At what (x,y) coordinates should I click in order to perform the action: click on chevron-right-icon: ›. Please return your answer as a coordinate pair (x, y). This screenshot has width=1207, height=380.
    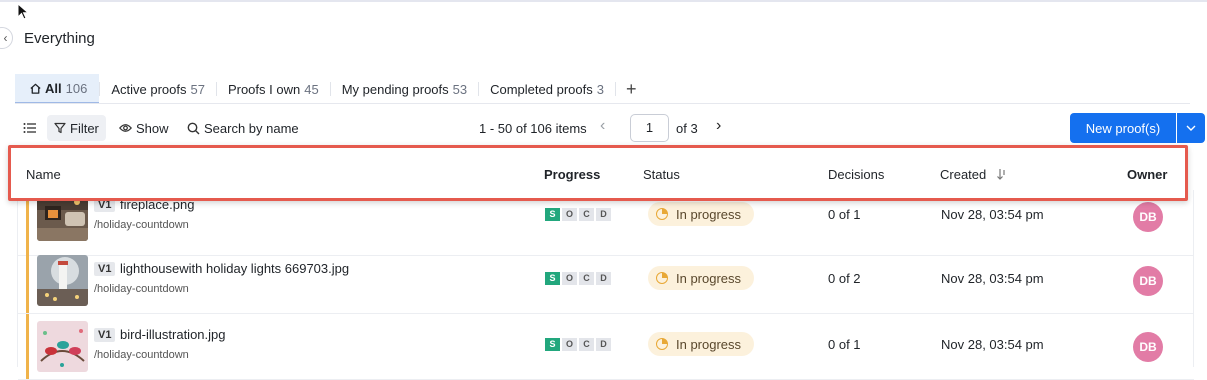
    Looking at the image, I should click on (719, 125).